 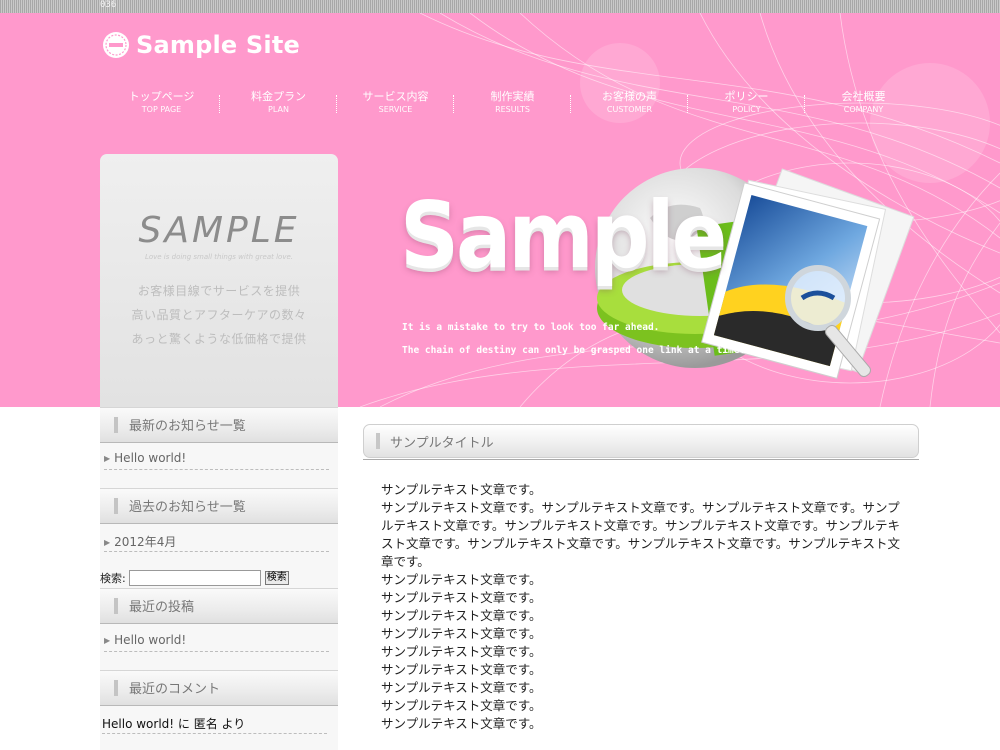 I want to click on site-logo: Sample Site, so click(x=201, y=45).